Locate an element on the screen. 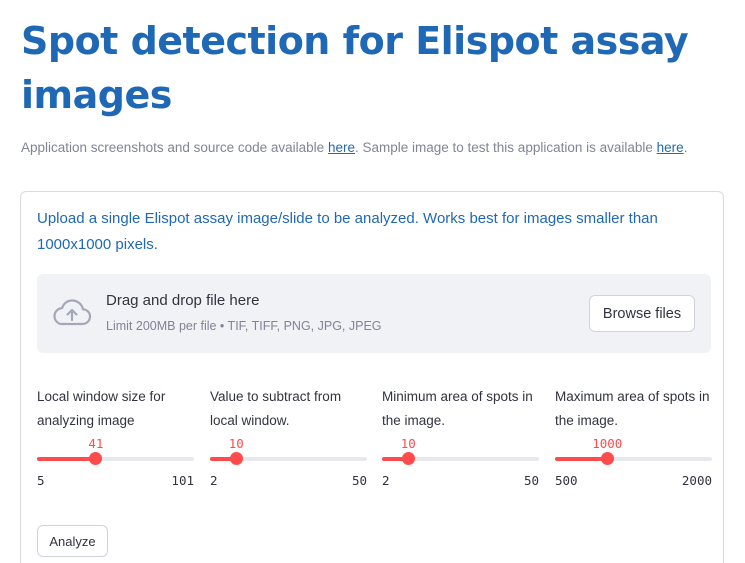 The width and height of the screenshot is (745, 563). slider-max-label: 2000 is located at coordinates (696, 480).